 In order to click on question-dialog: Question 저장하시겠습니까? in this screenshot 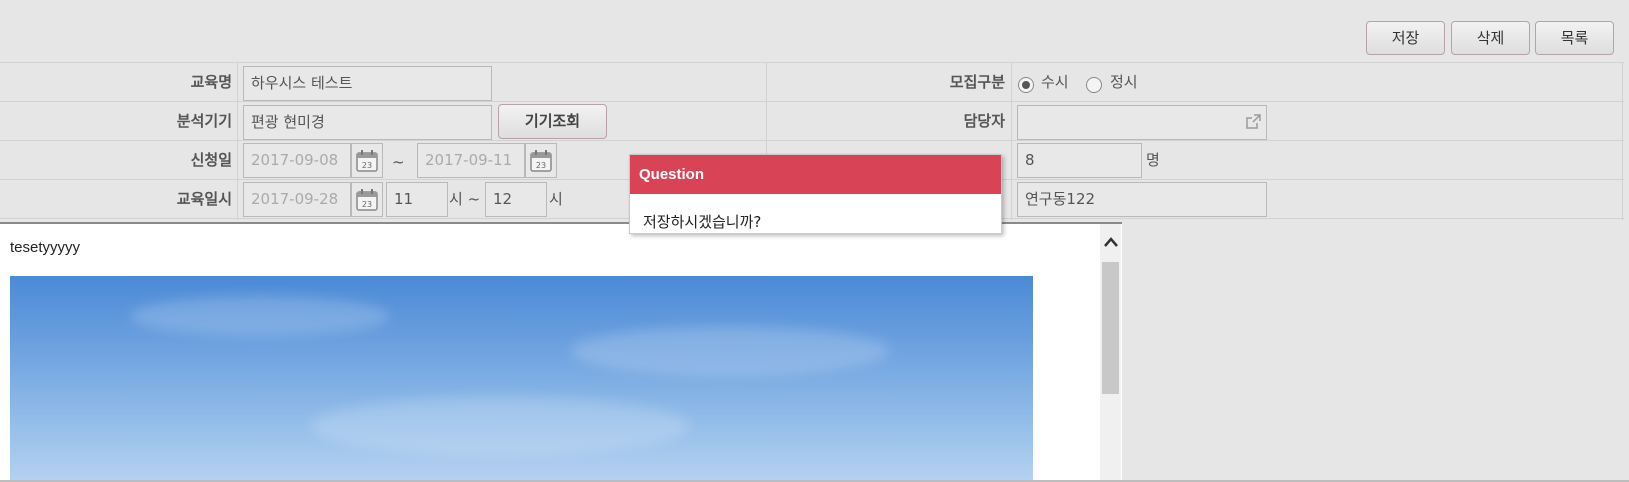, I will do `click(815, 194)`.